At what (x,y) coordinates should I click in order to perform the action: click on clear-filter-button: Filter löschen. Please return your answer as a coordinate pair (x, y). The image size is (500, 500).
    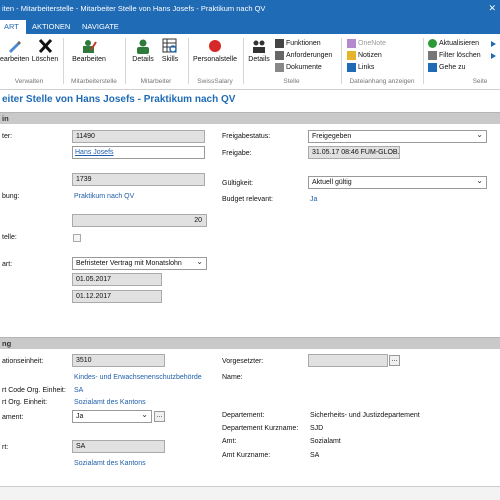
    Looking at the image, I should click on (454, 56).